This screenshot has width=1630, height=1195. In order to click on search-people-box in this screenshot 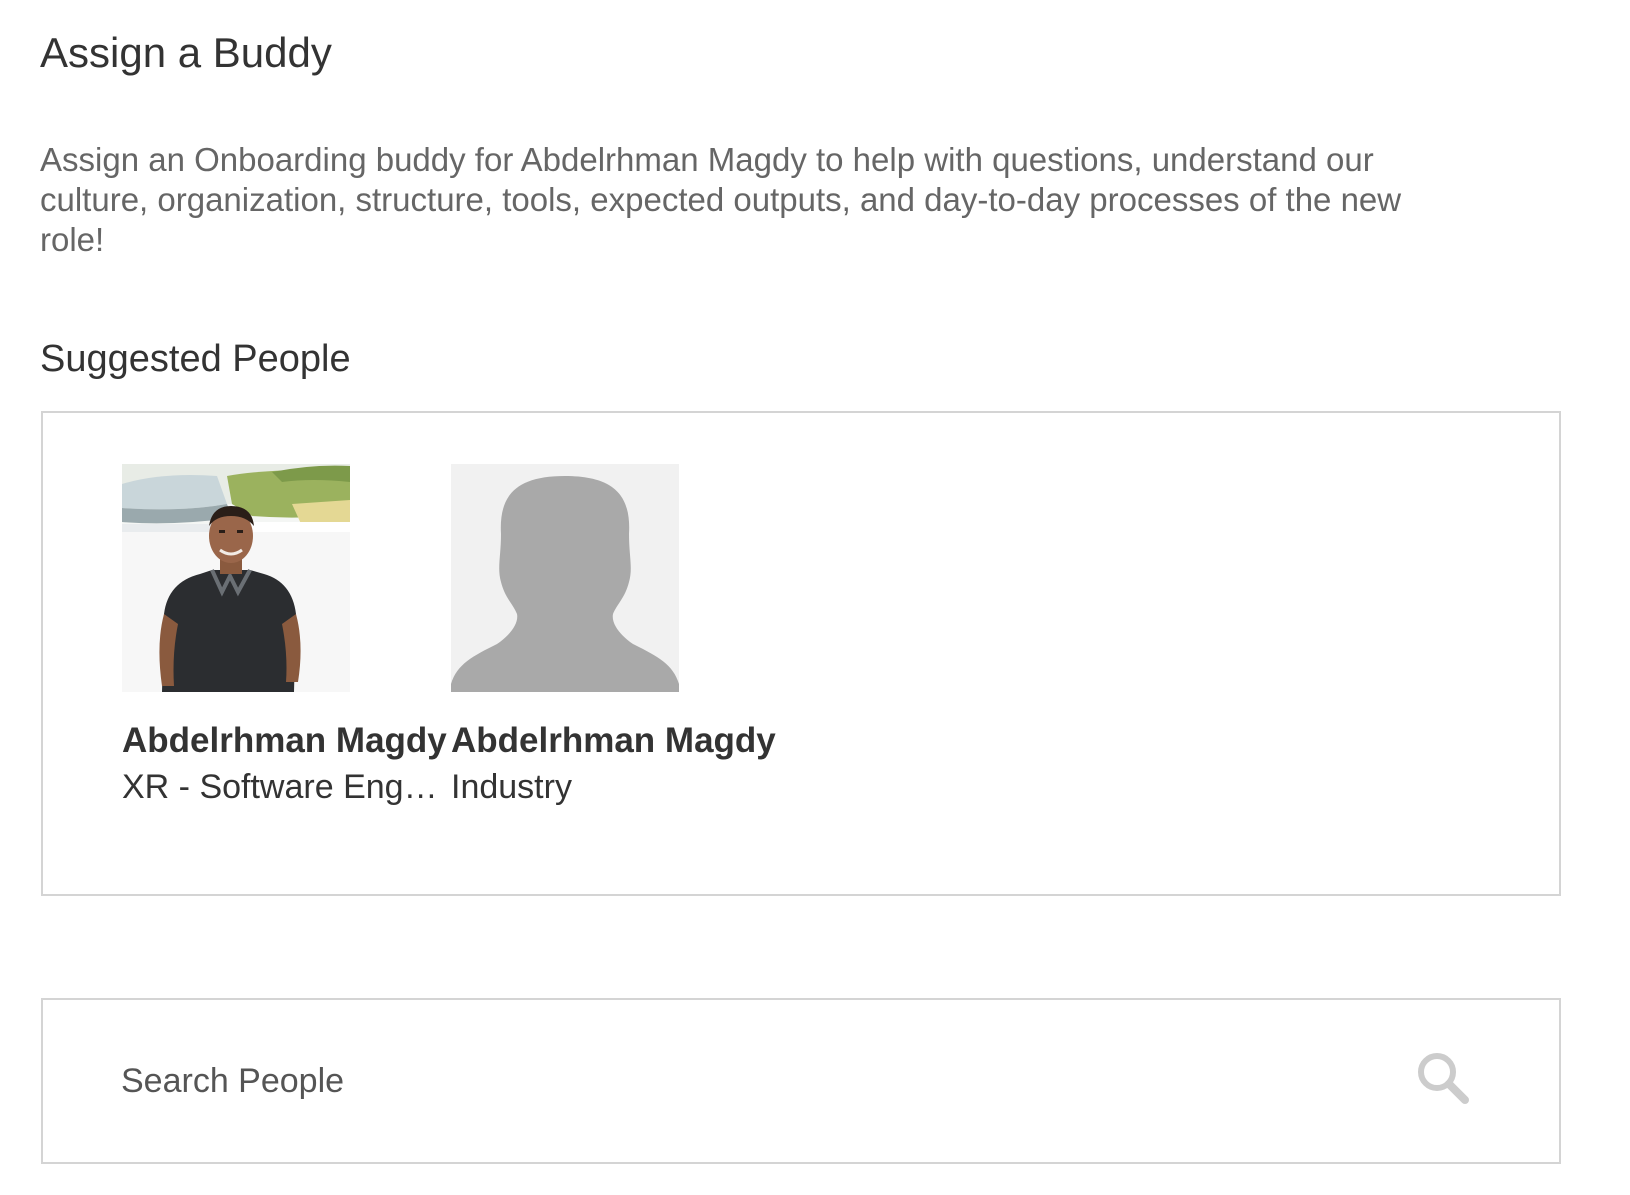, I will do `click(801, 1081)`.